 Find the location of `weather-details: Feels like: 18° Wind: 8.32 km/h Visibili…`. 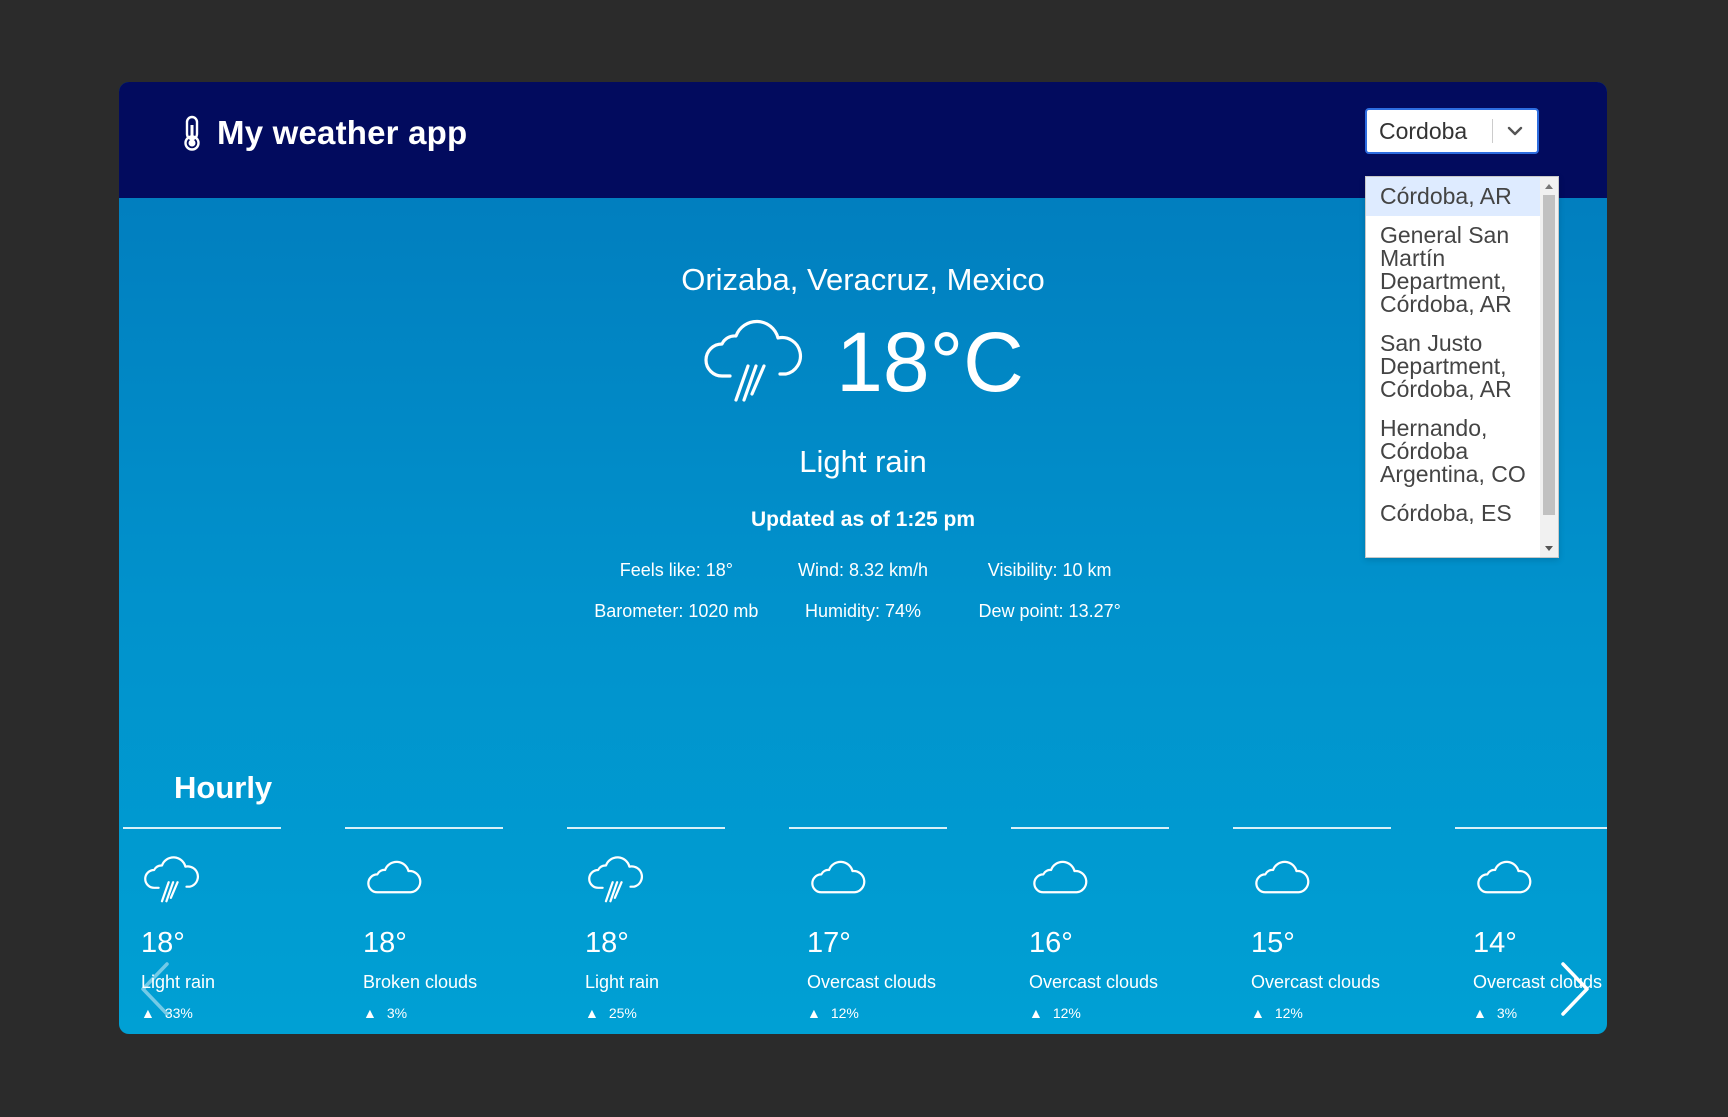

weather-details: Feels like: 18° Wind: 8.32 km/h Visibili… is located at coordinates (863, 591).